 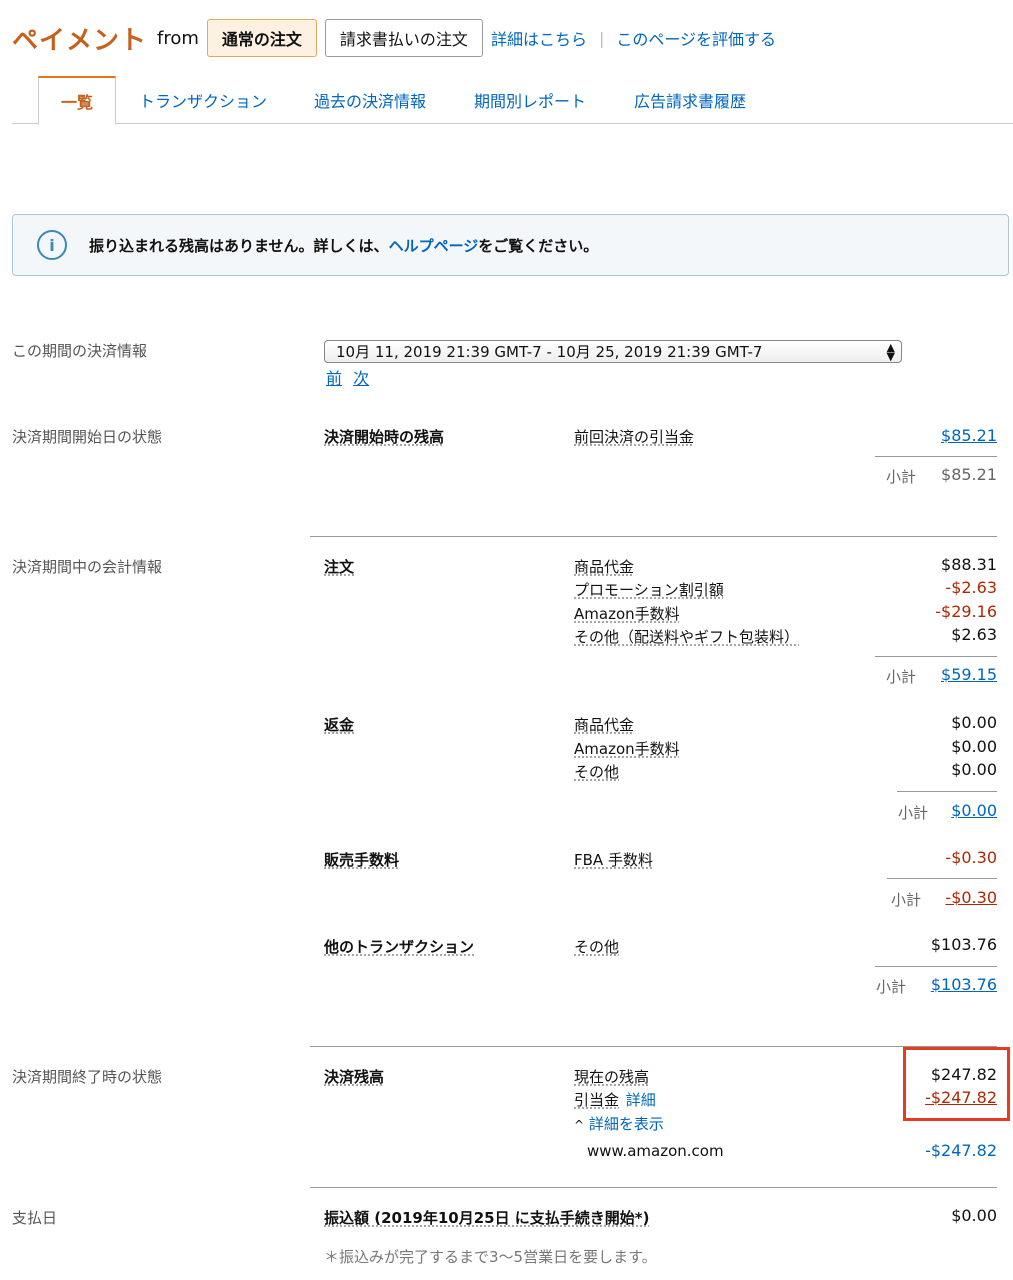 I want to click on show-details-toggle: ^ 詳細を表示, so click(x=619, y=1123).